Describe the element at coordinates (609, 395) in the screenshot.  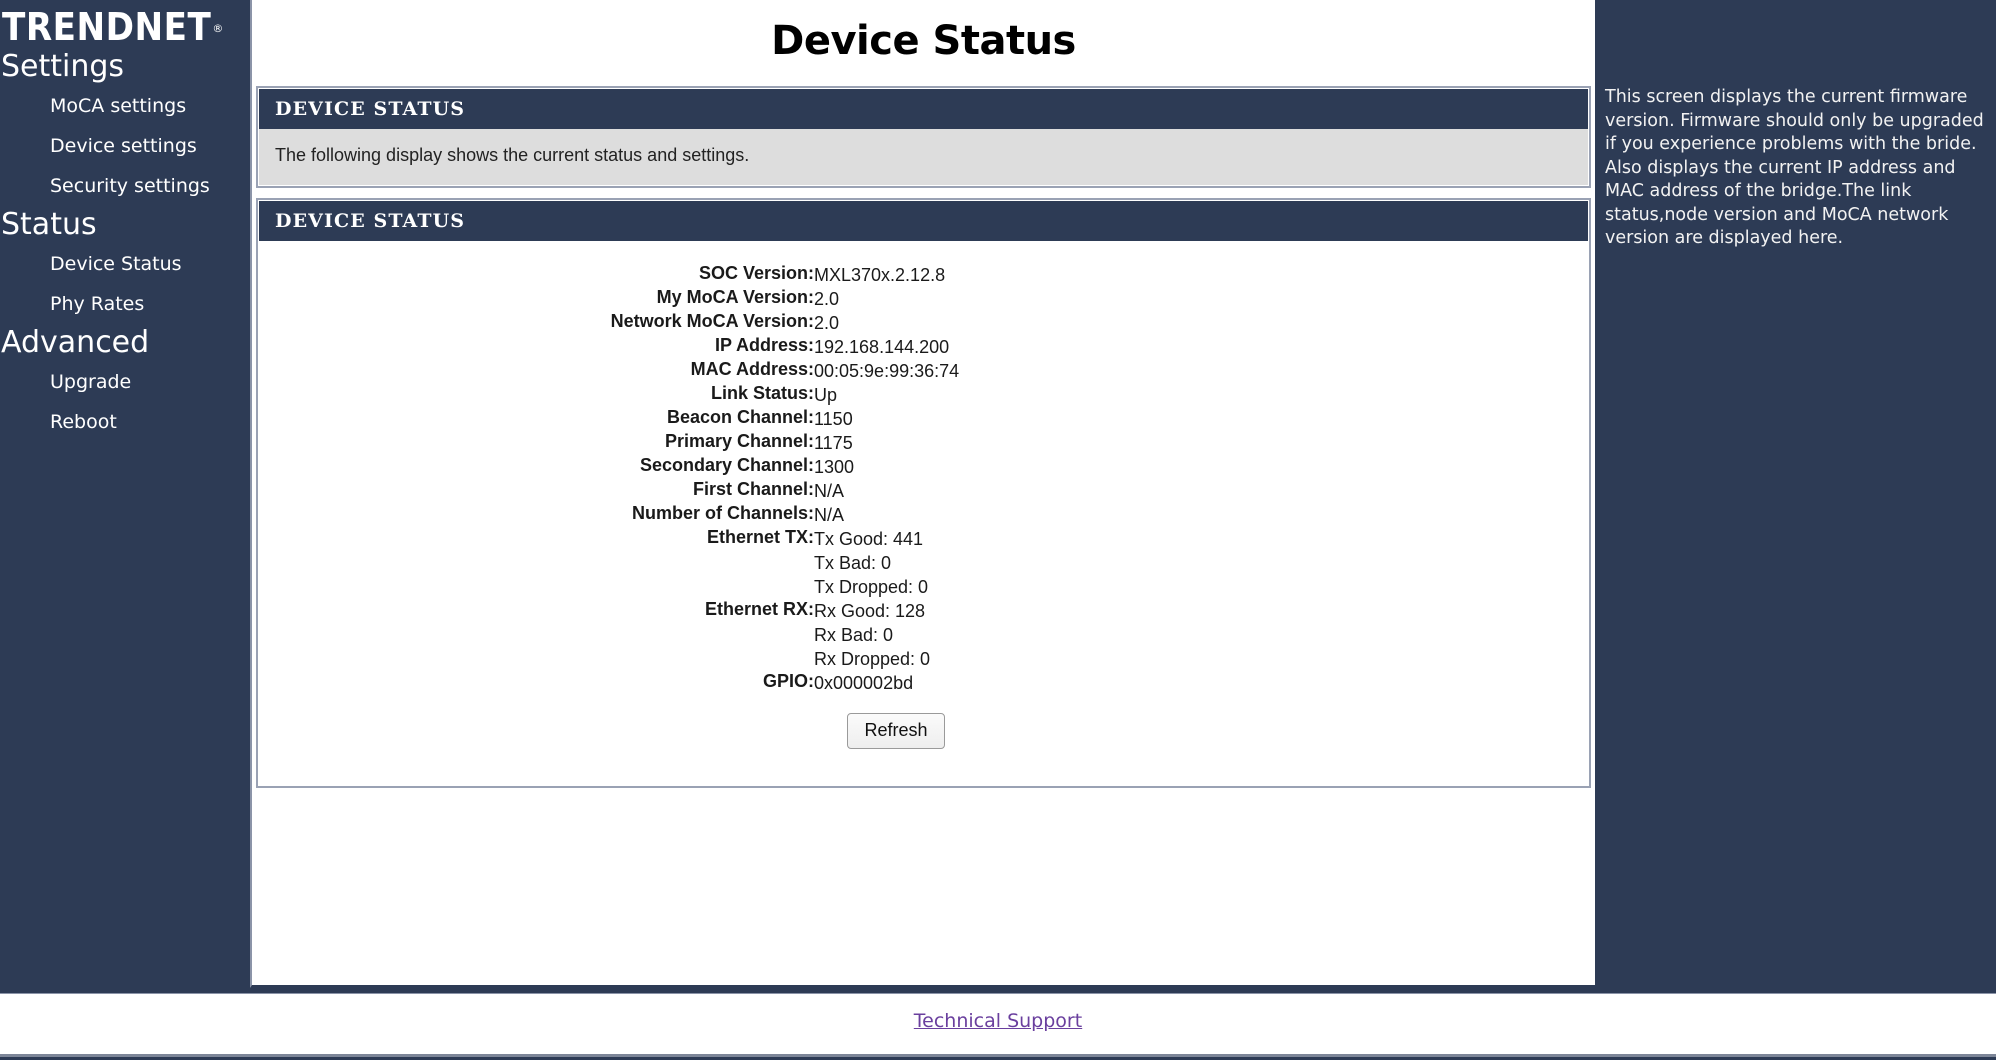
I see `table-row: Link Status: Up` at that location.